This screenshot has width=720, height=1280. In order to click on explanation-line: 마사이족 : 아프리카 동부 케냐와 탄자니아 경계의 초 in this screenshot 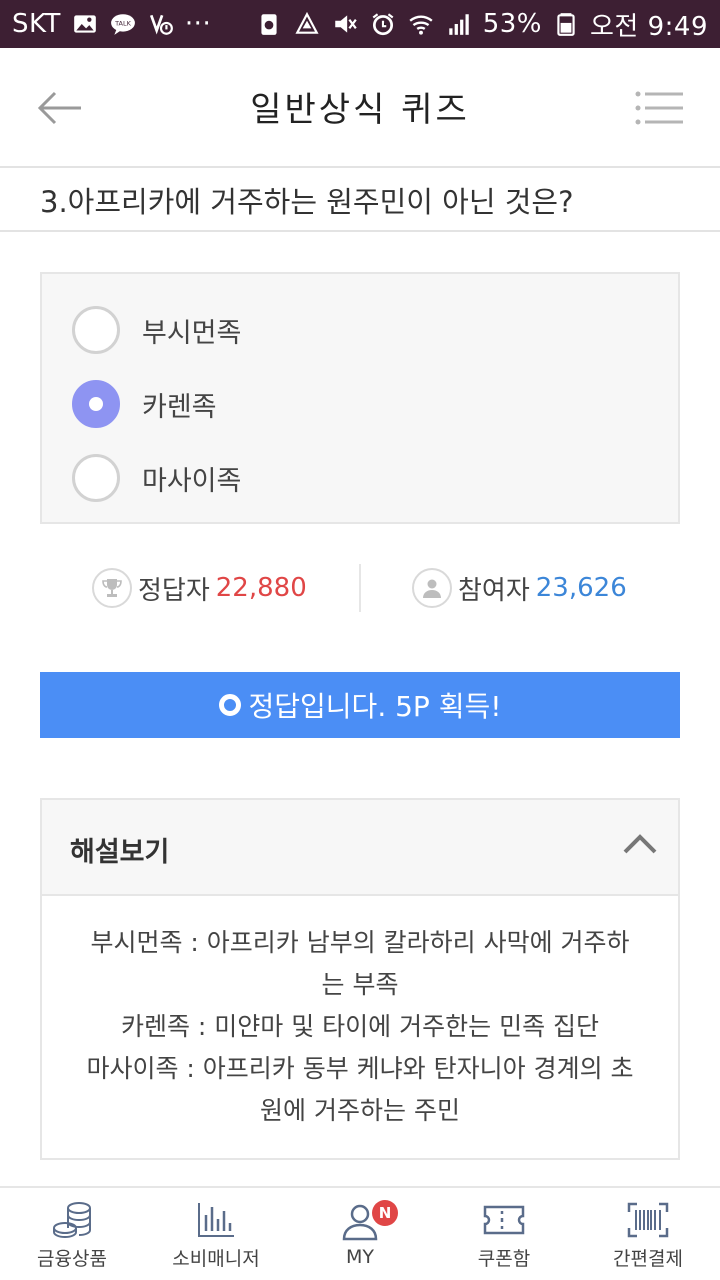, I will do `click(360, 1068)`.